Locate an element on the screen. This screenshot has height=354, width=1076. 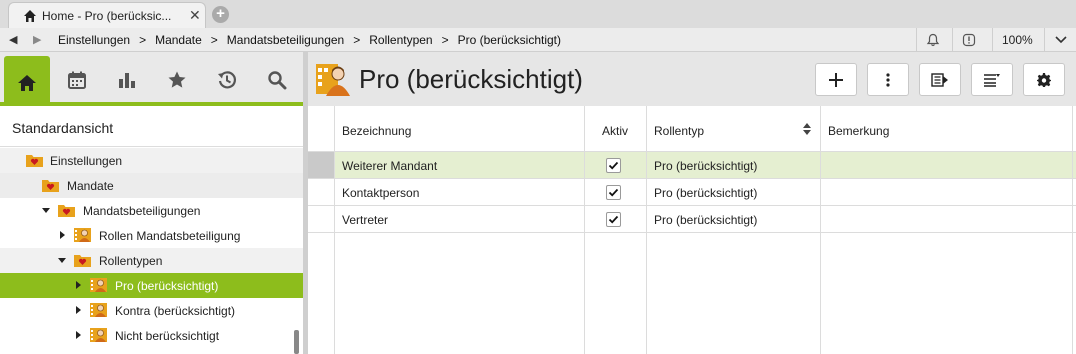
tab-close-icon: ✕ is located at coordinates (195, 15).